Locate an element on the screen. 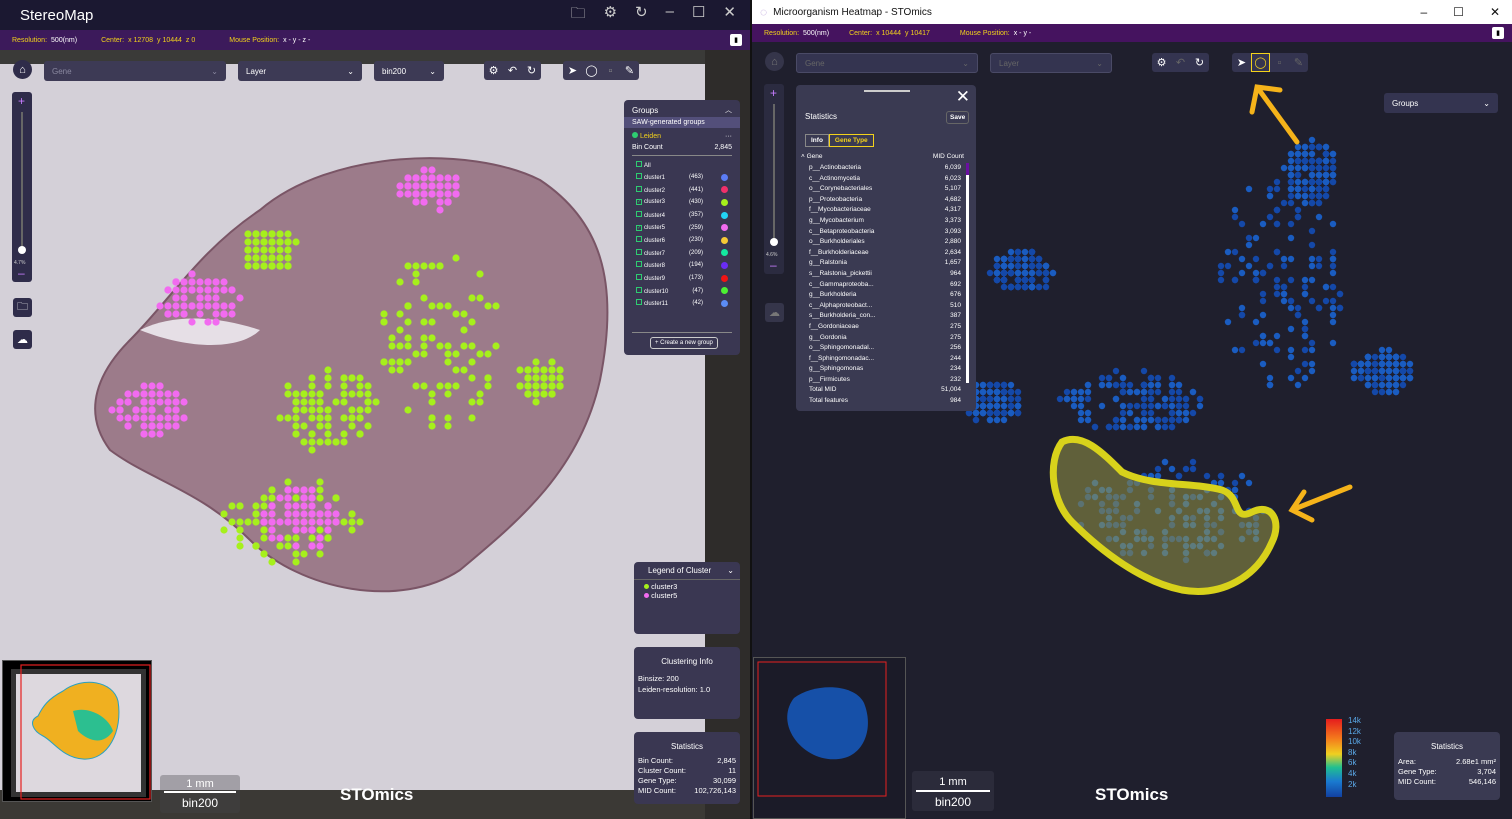 This screenshot has height=819, width=1512. more-icon: ··· is located at coordinates (728, 136).